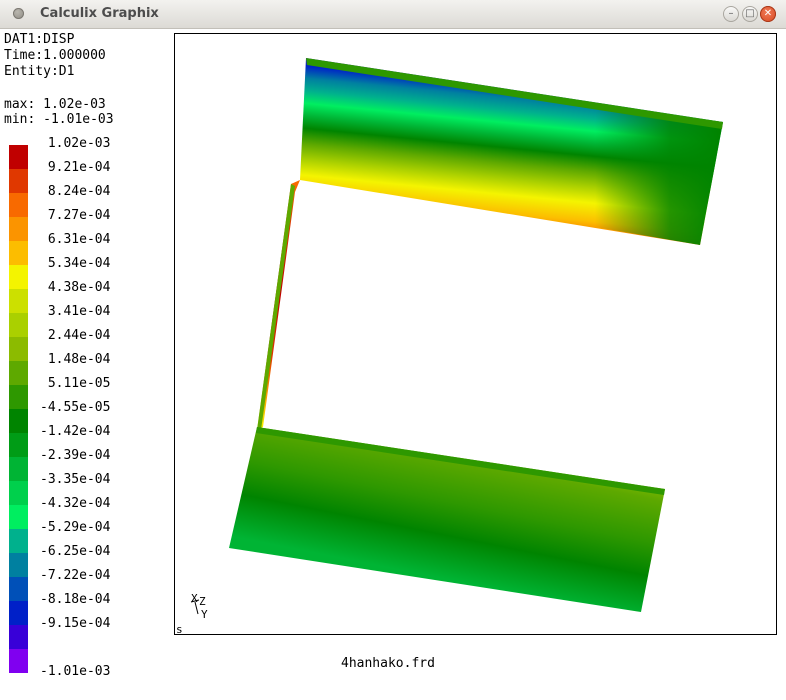  I want to click on legend-label: -8.18e-04, so click(75, 599).